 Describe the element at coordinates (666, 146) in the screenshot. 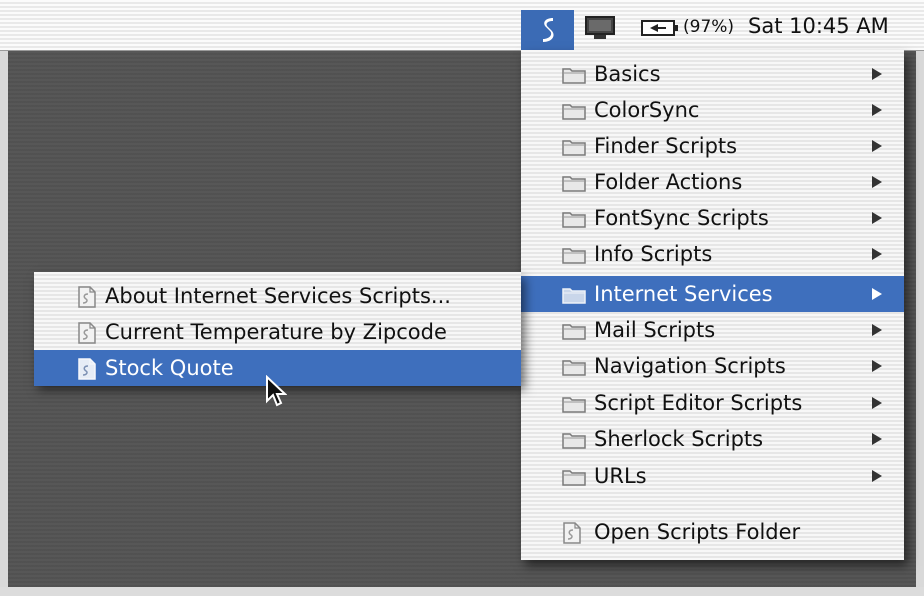

I see `menu-item-label: Finder Scripts` at that location.